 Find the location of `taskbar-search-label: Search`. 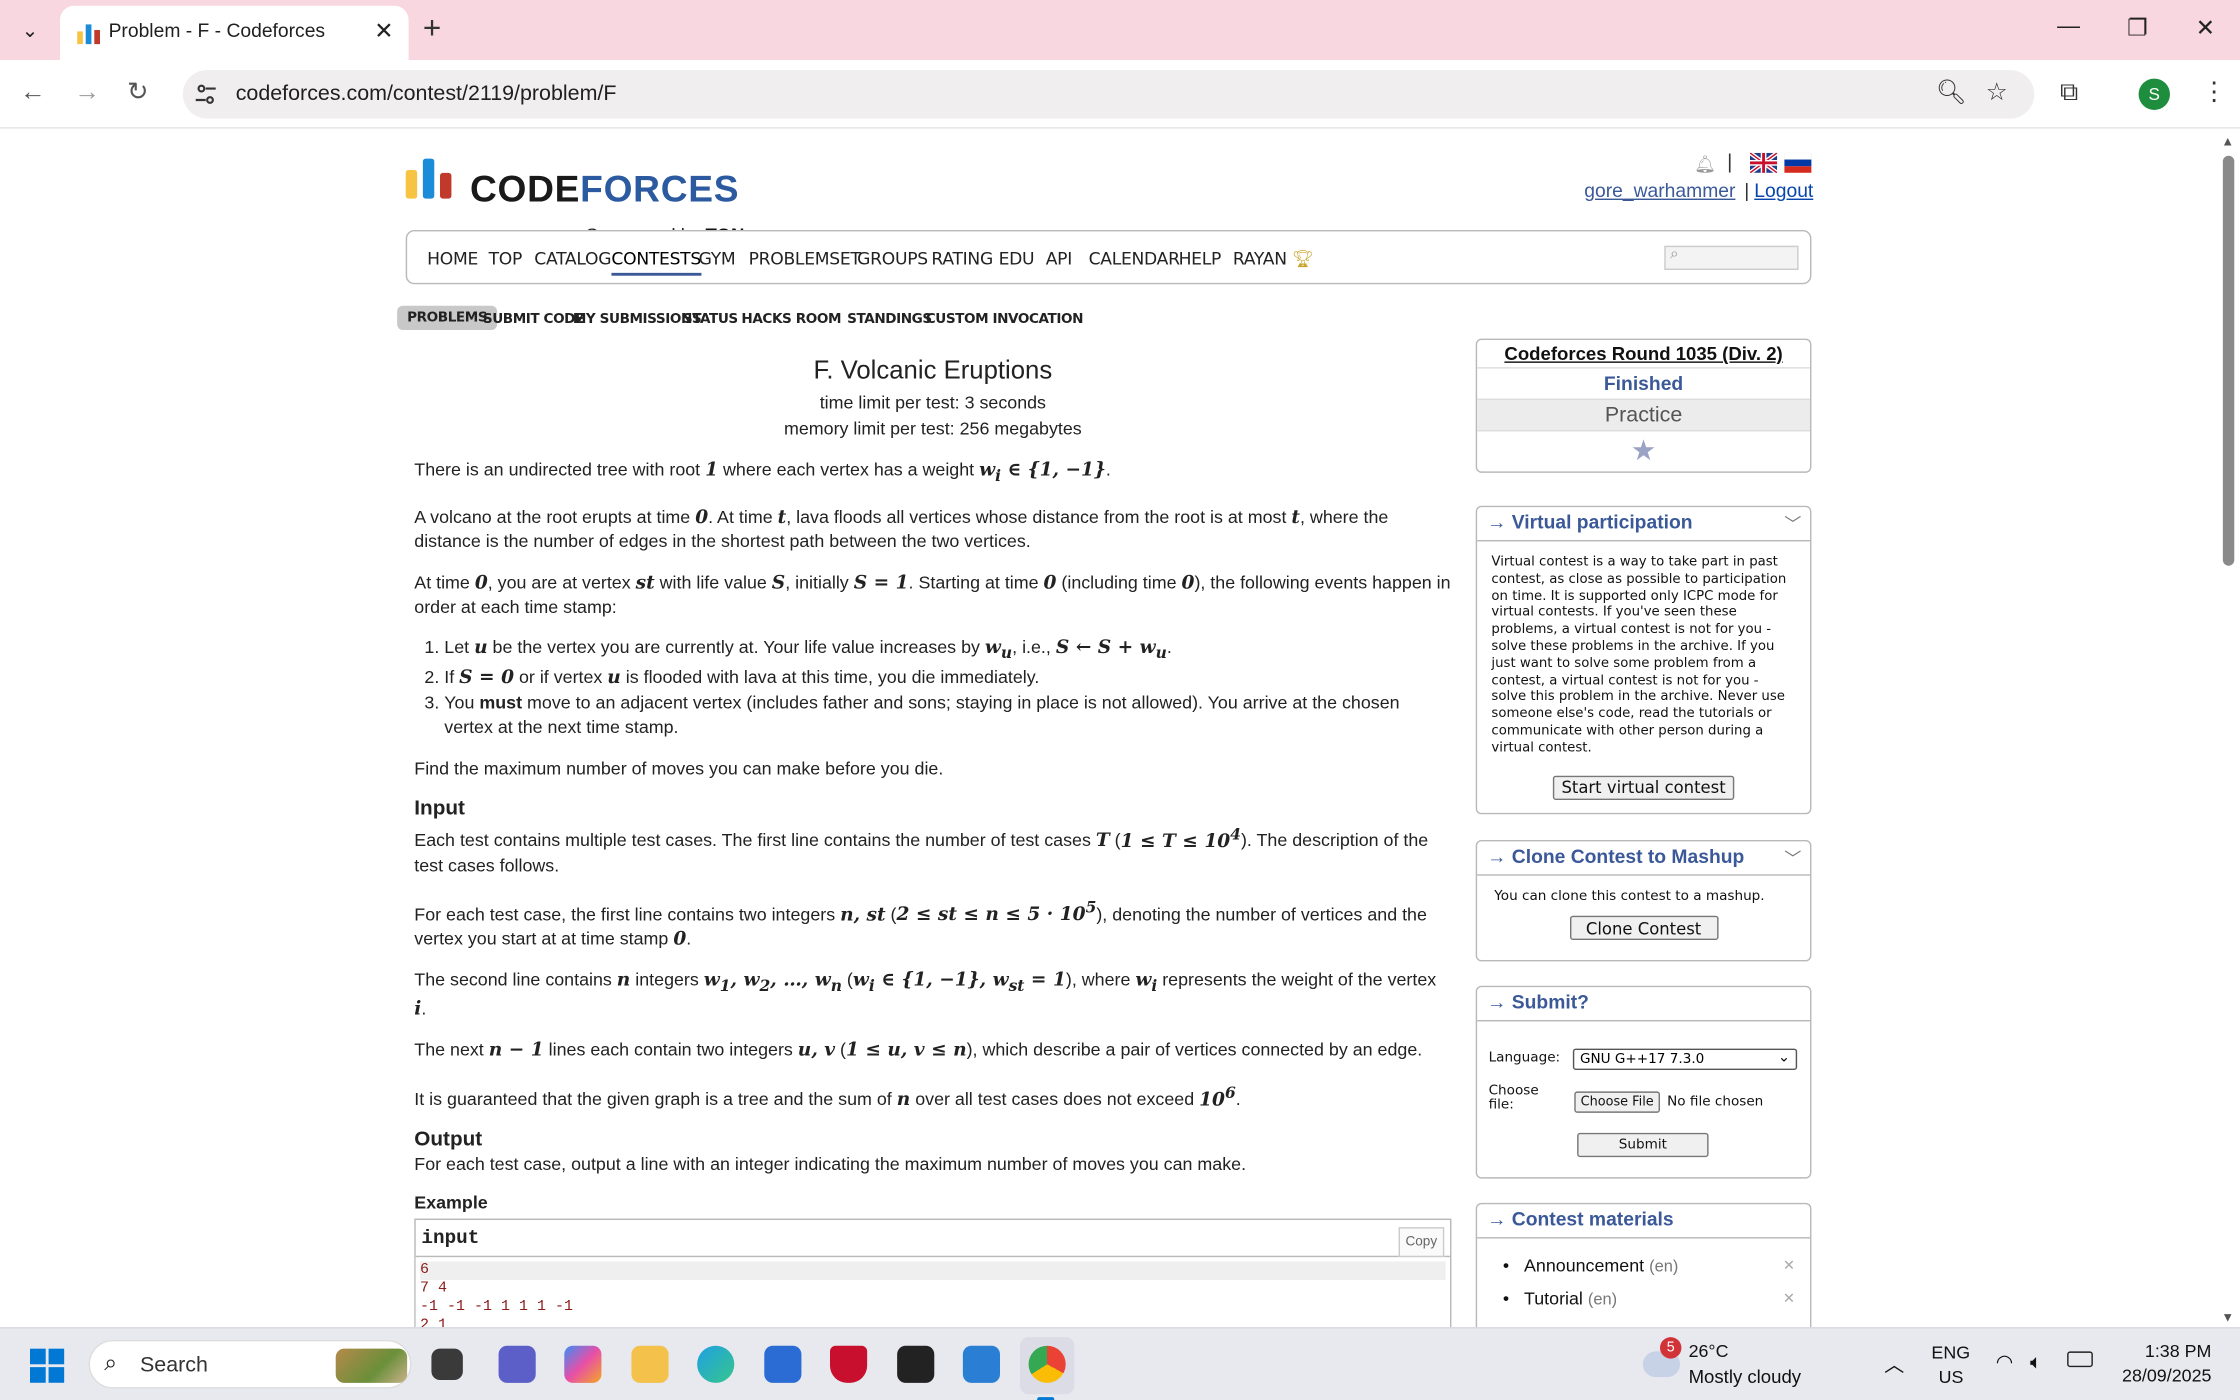

taskbar-search-label: Search is located at coordinates (173, 1365).